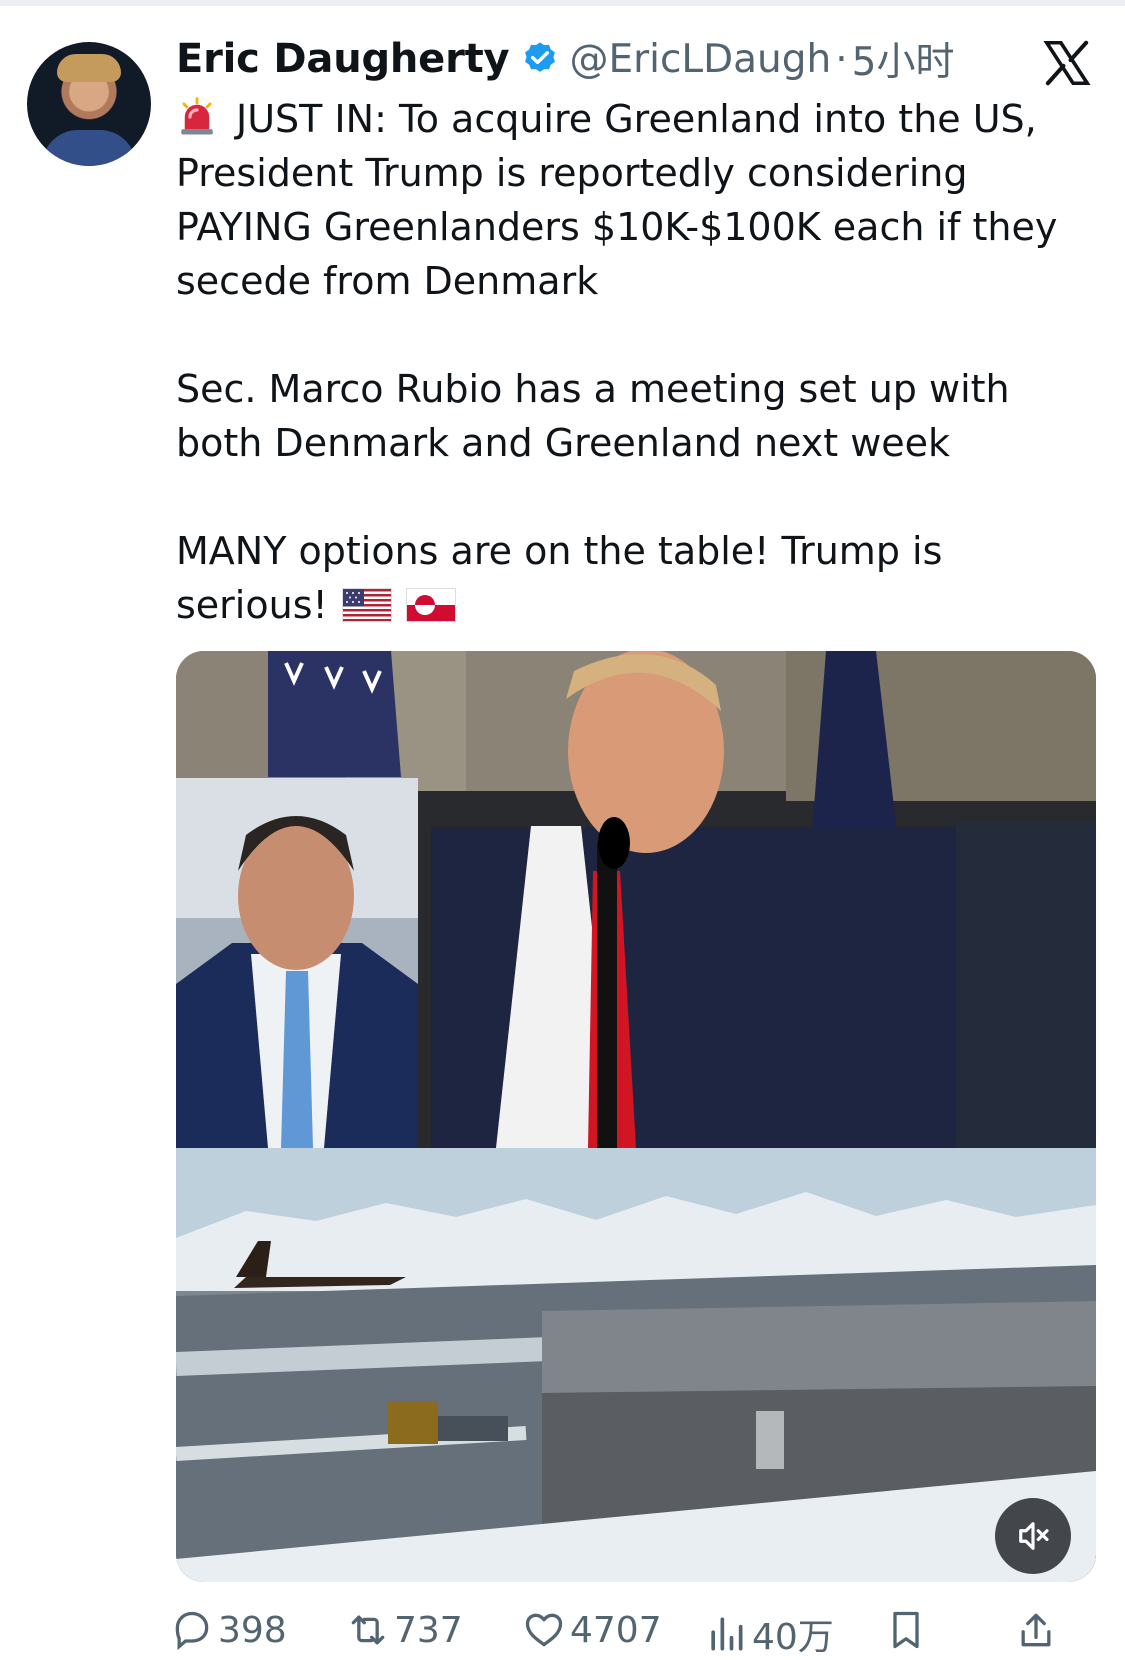 This screenshot has height=1660, width=1125. I want to click on greenland-flag-icon, so click(430, 605).